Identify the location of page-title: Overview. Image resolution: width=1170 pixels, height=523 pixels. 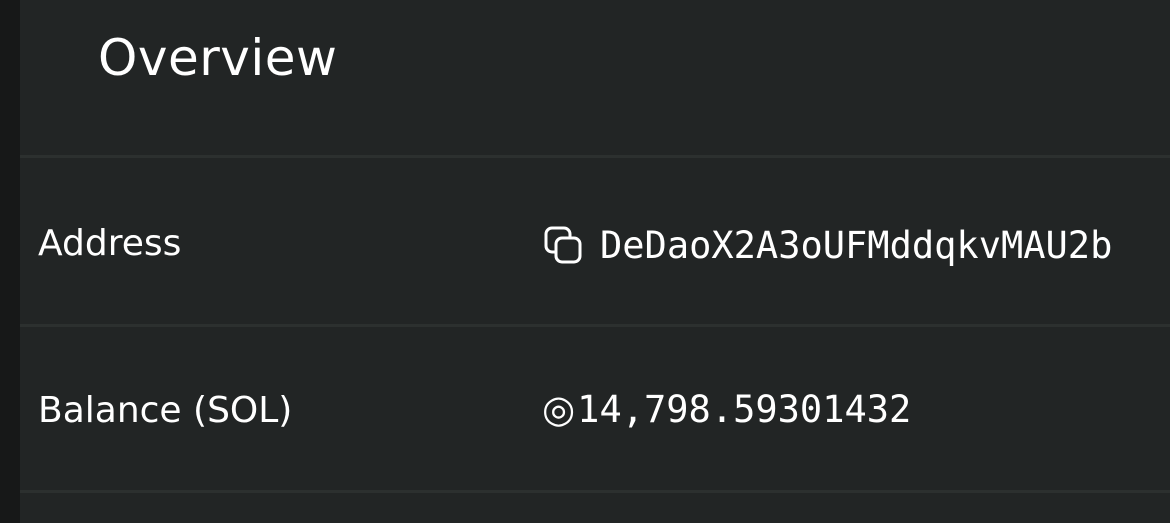
(218, 58).